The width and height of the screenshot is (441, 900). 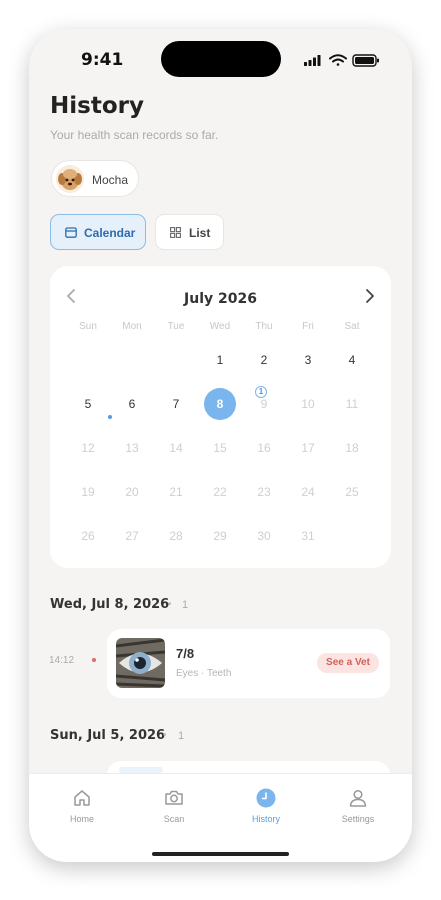 I want to click on weekday-label: Mon, so click(x=132, y=326).